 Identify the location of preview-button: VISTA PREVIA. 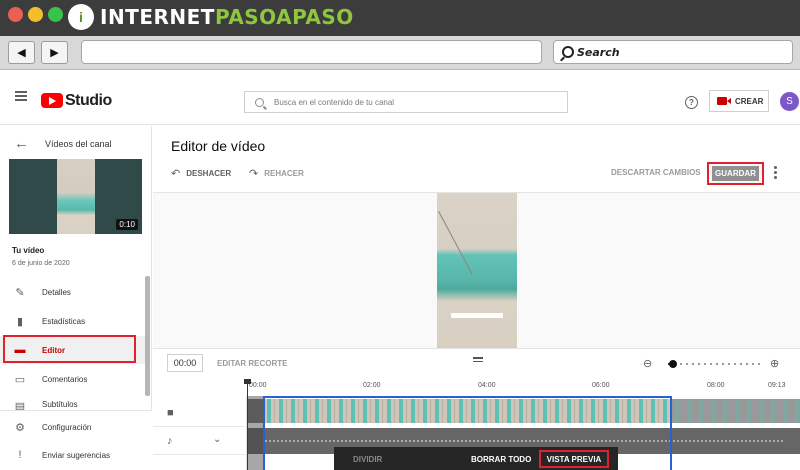
(574, 459).